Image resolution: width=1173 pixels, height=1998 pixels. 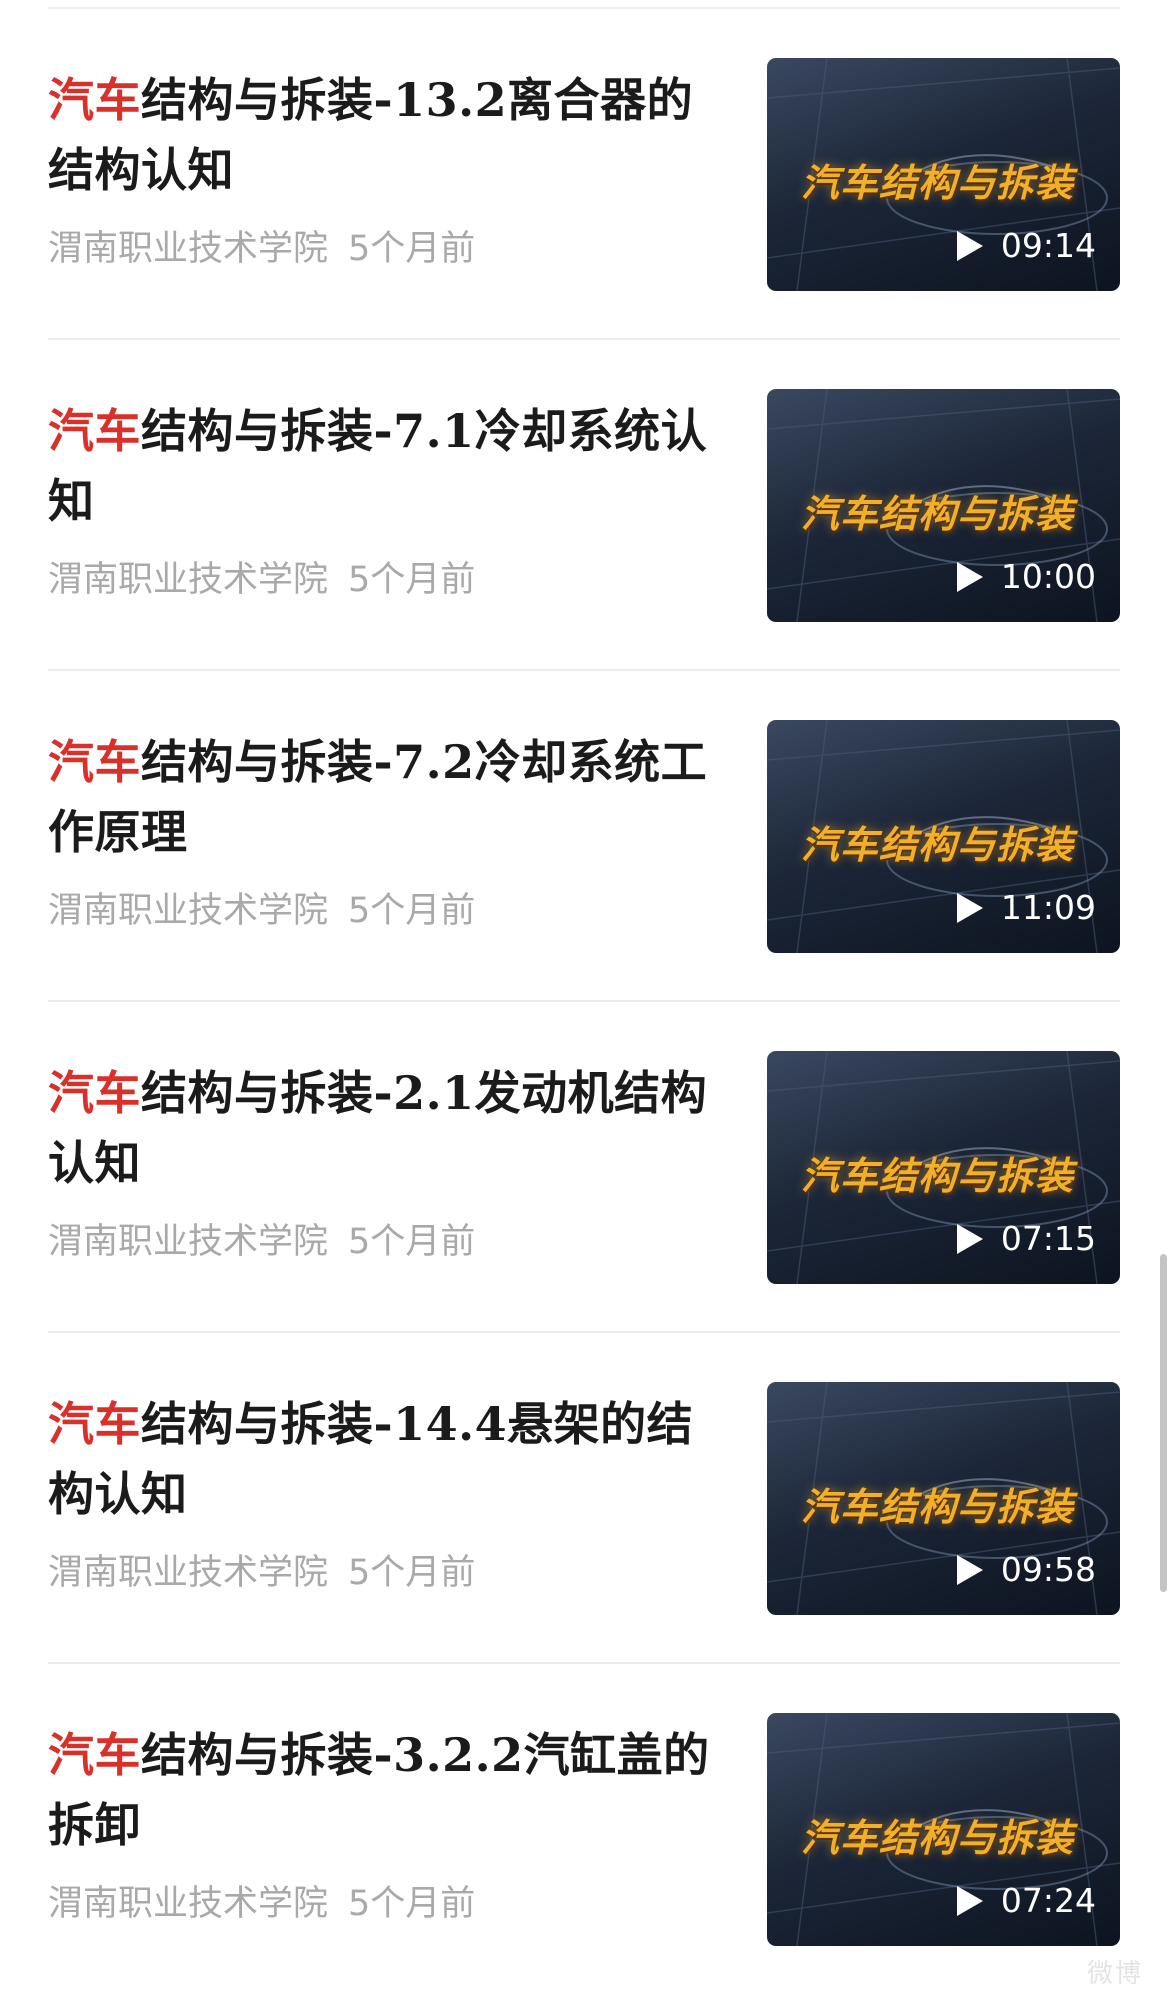 What do you see at coordinates (371, 135) in the screenshot?
I see `video-title-text: 结构与拆装-13.2离合器的结构认知` at bounding box center [371, 135].